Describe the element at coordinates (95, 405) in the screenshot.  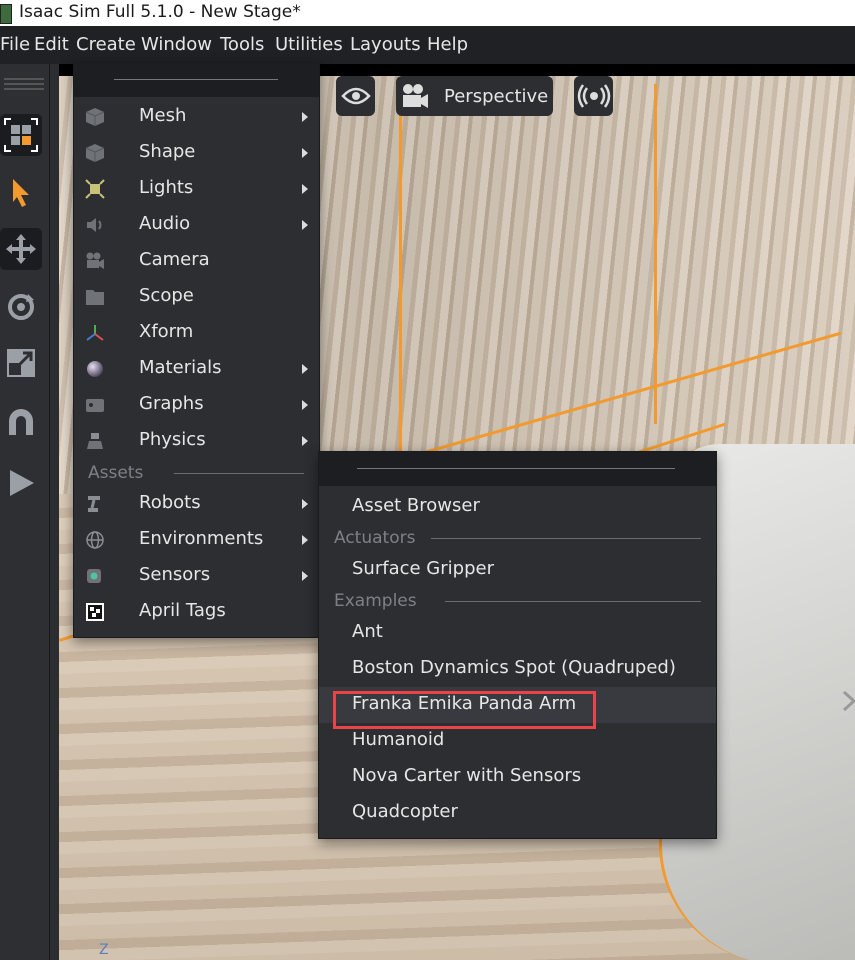
I see `graph-icon` at that location.